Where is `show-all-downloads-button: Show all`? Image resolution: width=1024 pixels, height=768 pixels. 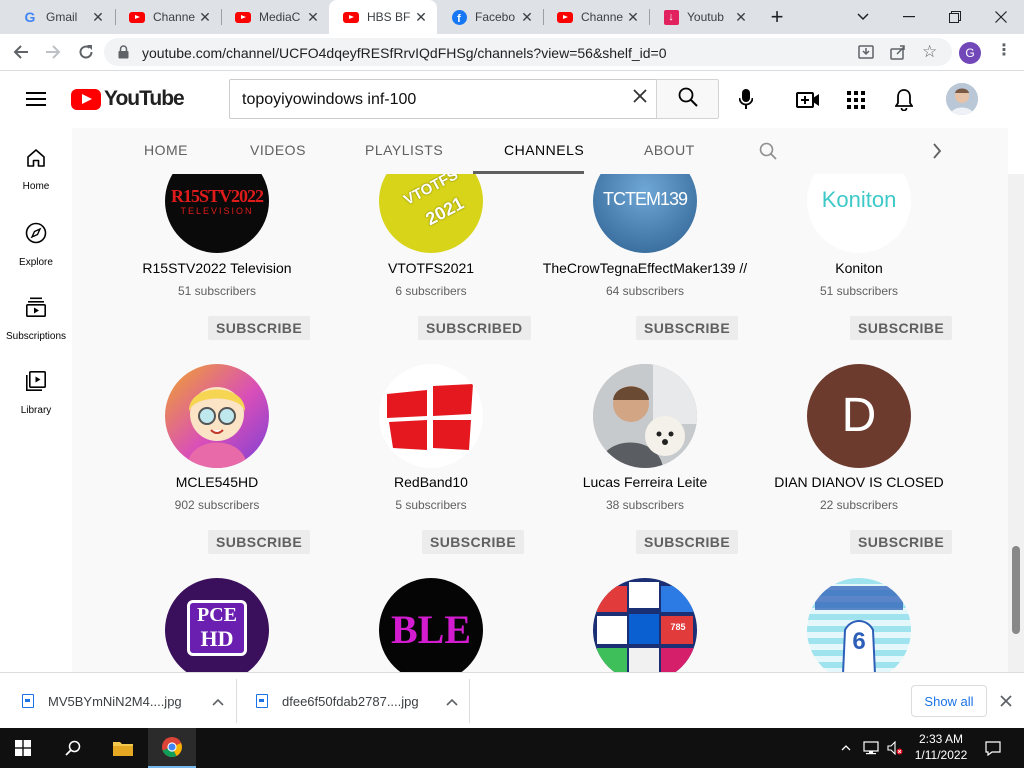 show-all-downloads-button: Show all is located at coordinates (949, 701).